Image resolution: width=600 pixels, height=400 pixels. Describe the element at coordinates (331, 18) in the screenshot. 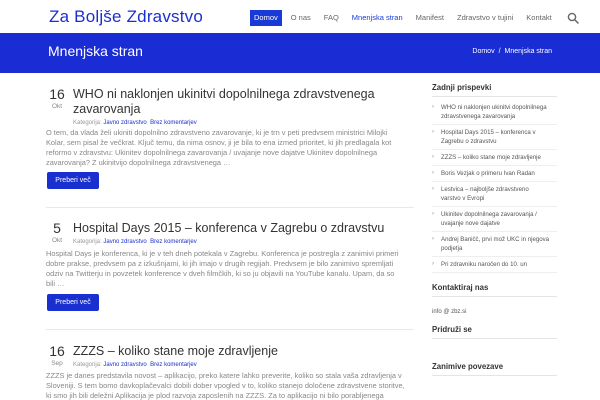

I see `nav-item-faq: FAQ` at that location.